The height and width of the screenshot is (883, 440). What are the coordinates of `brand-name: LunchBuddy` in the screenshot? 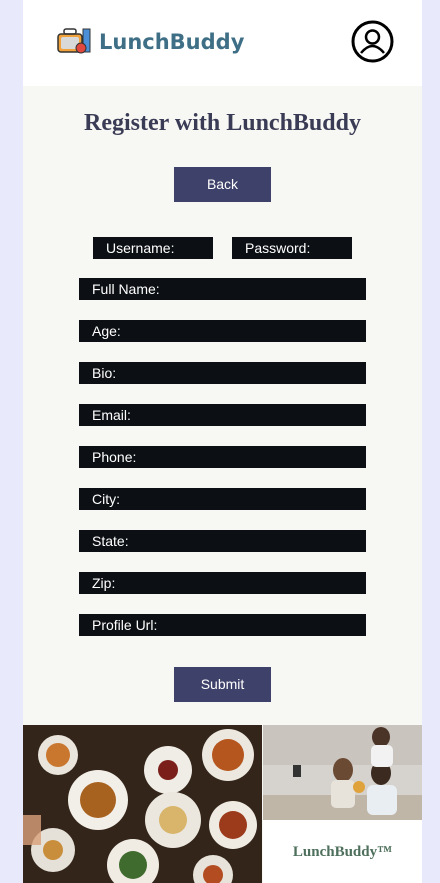 It's located at (171, 42).